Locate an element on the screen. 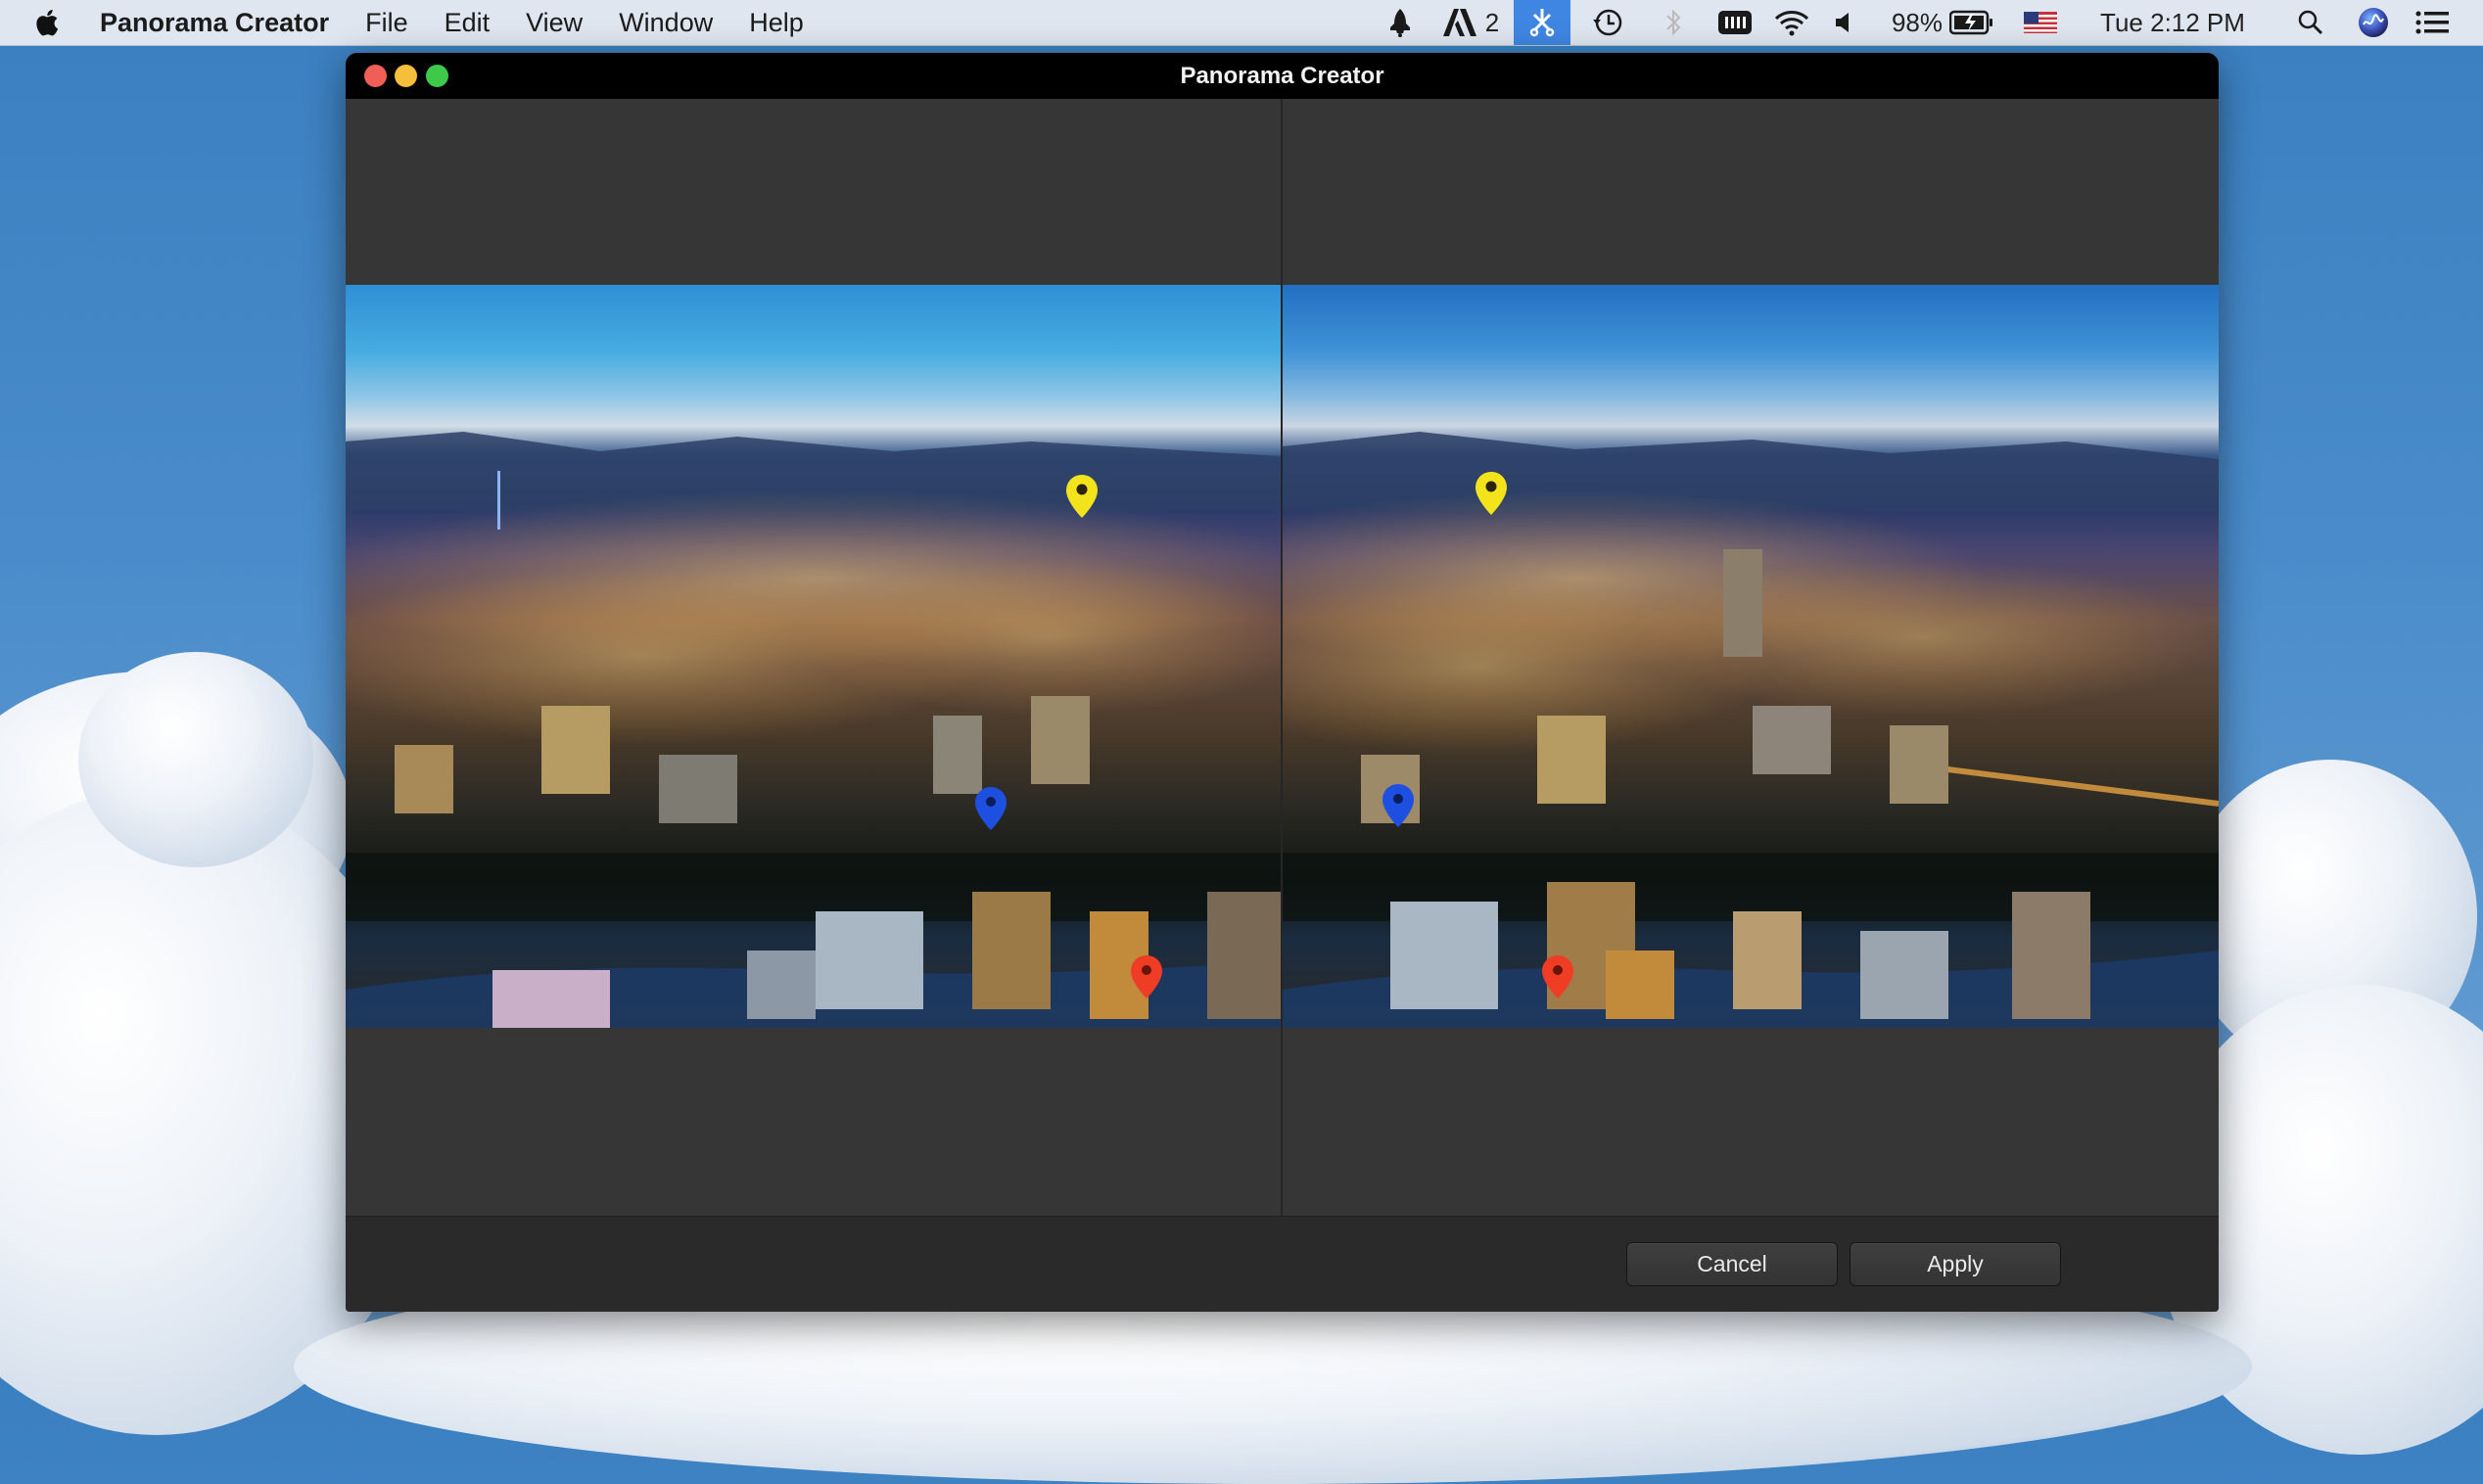 The height and width of the screenshot is (1484, 2483). menu-file: File is located at coordinates (386, 23).